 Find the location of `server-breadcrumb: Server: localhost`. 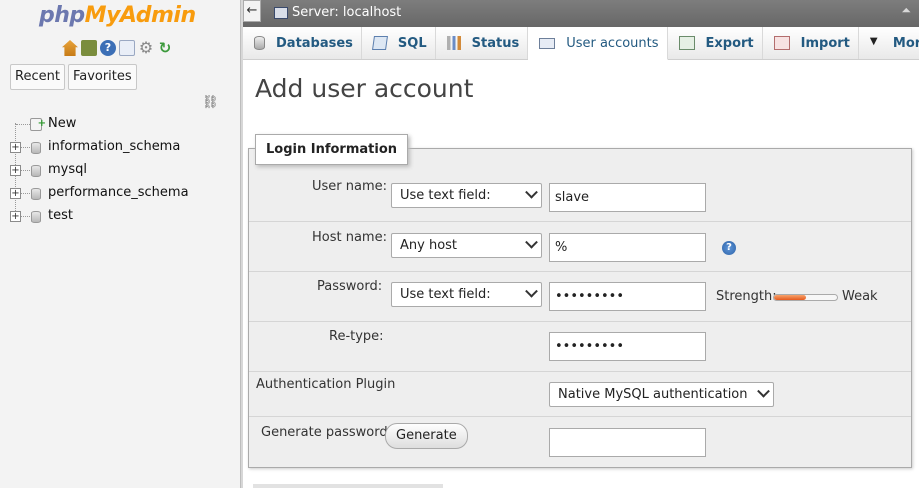

server-breadcrumb: Server: localhost is located at coordinates (346, 12).